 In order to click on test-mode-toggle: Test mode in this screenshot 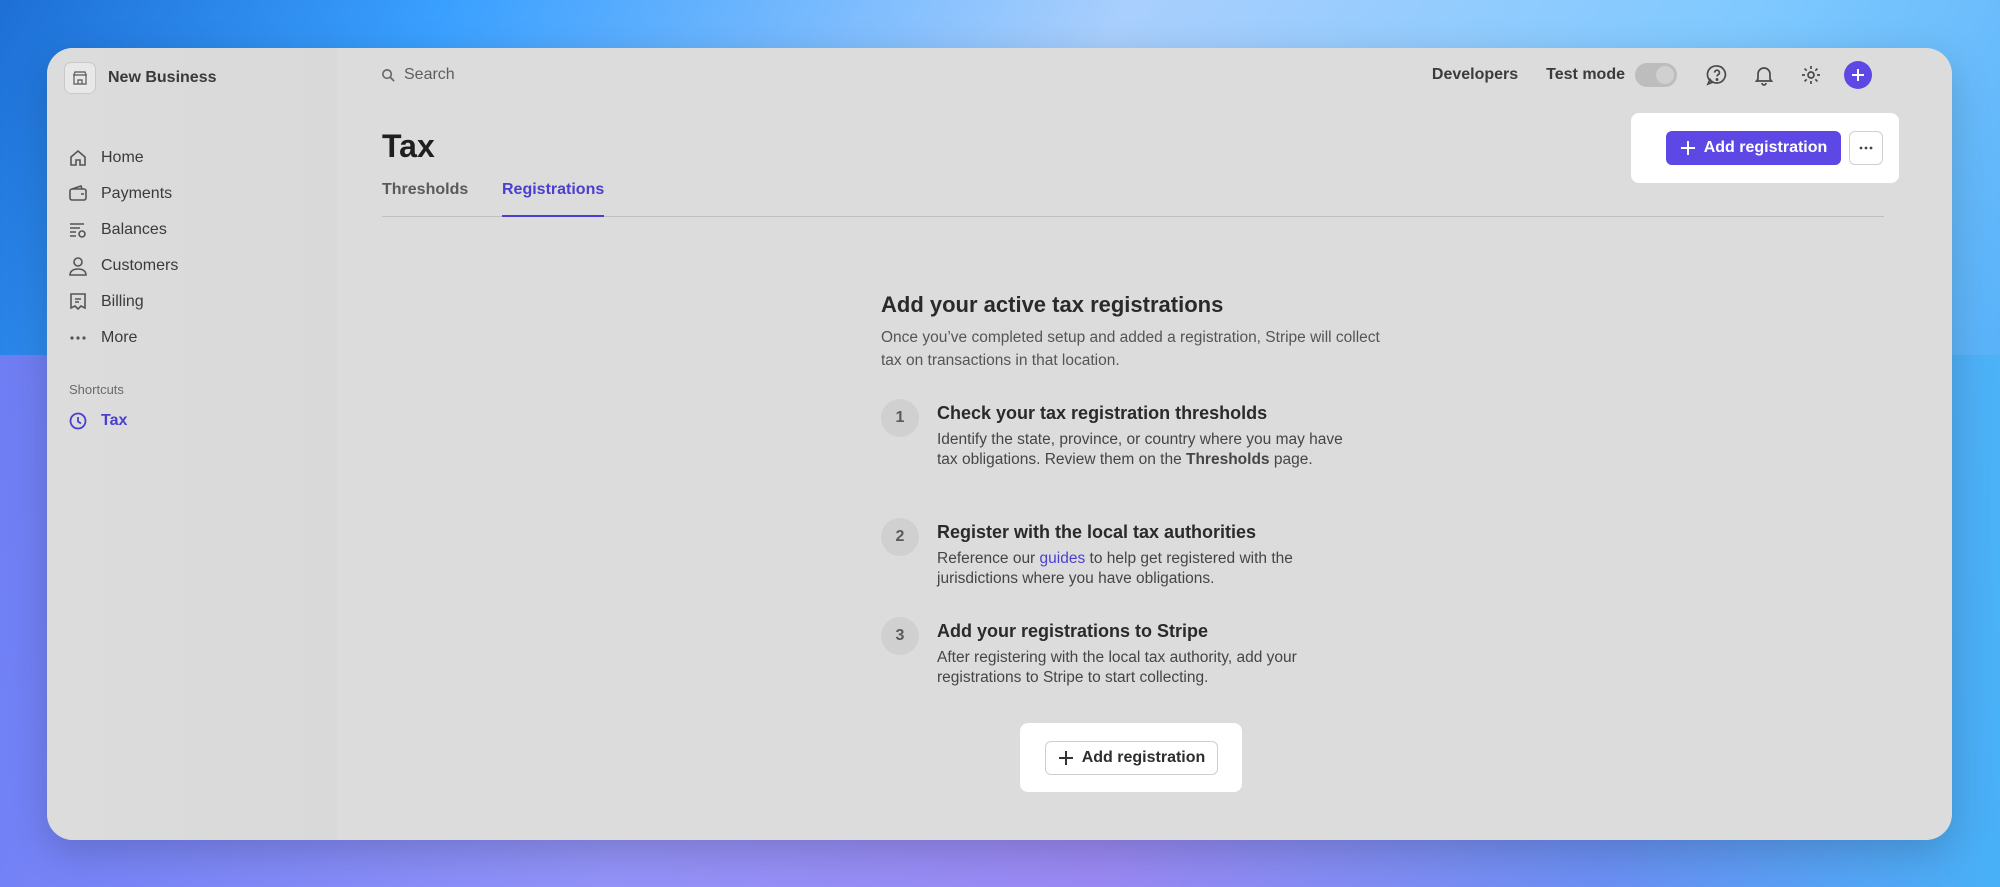, I will do `click(1611, 75)`.